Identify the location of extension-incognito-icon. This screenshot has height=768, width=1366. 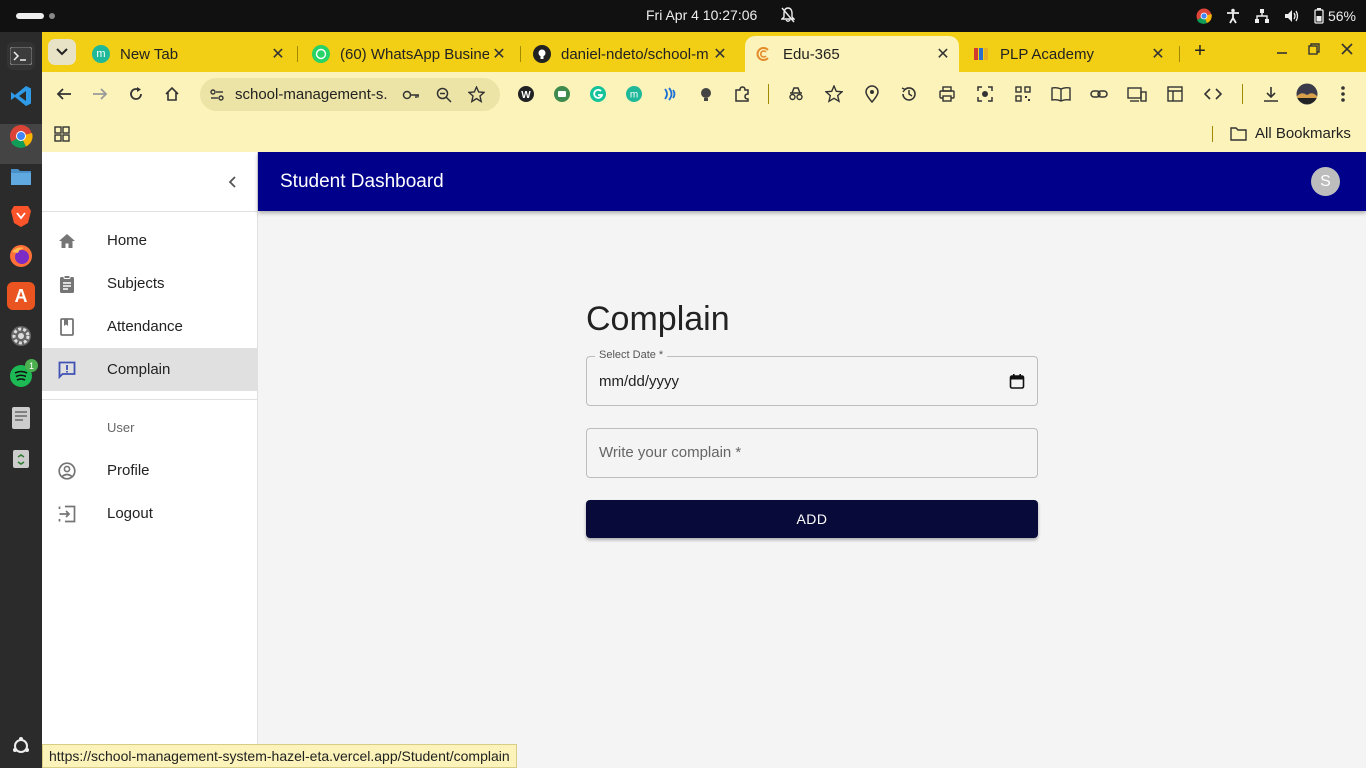
(796, 94).